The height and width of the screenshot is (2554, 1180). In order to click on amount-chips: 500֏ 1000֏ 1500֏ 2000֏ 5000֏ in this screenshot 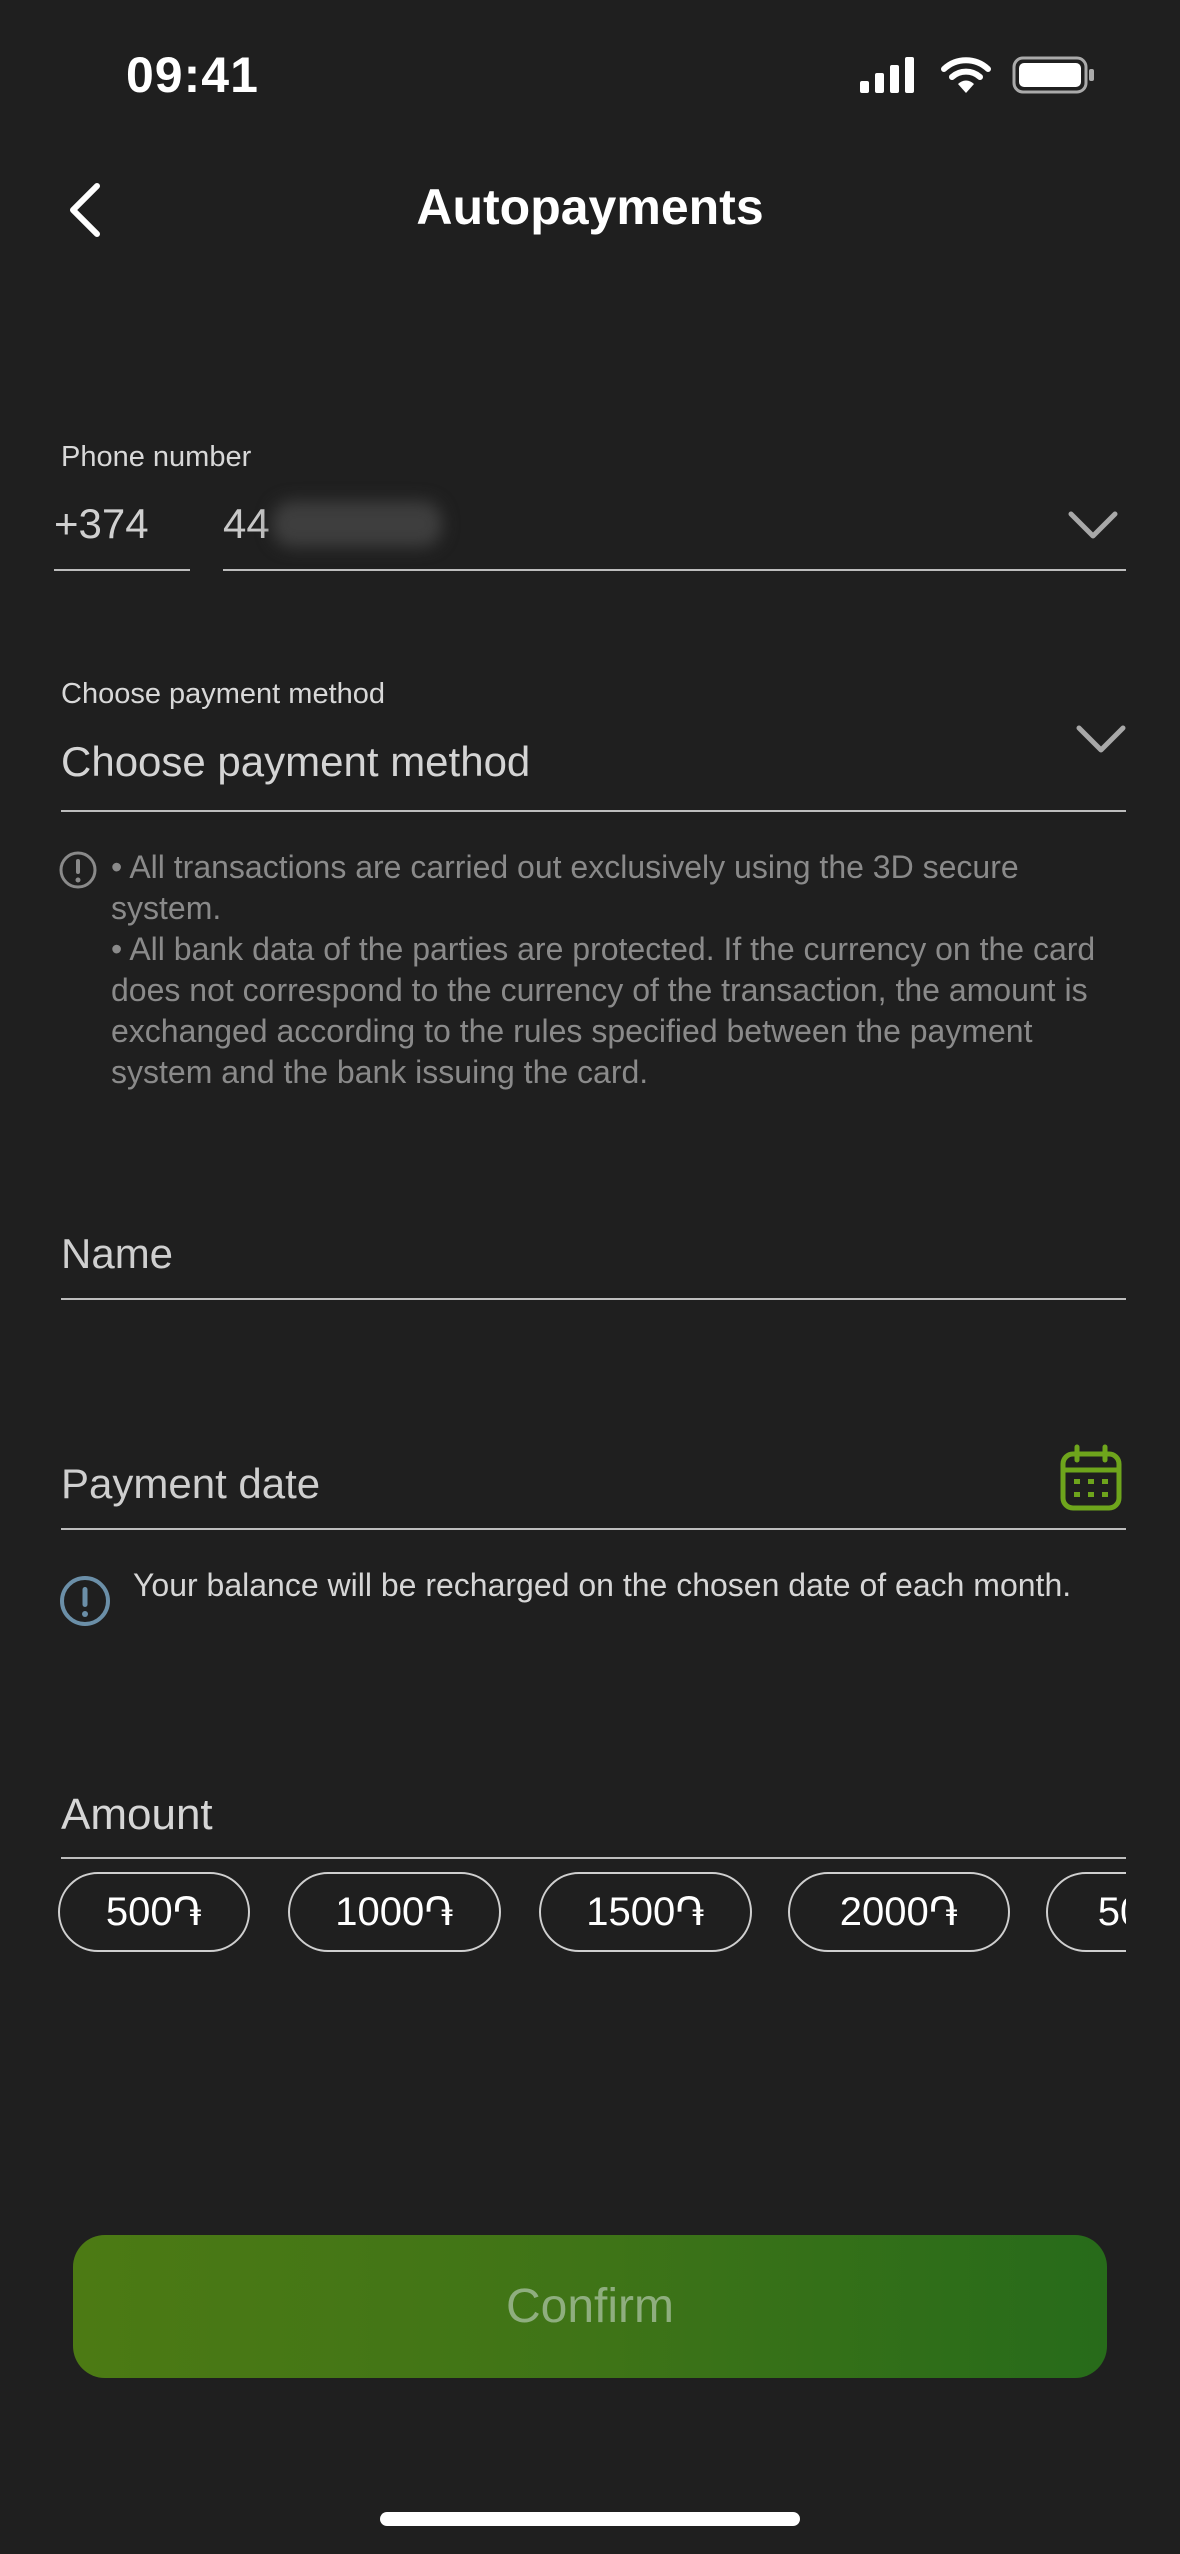, I will do `click(591, 1915)`.